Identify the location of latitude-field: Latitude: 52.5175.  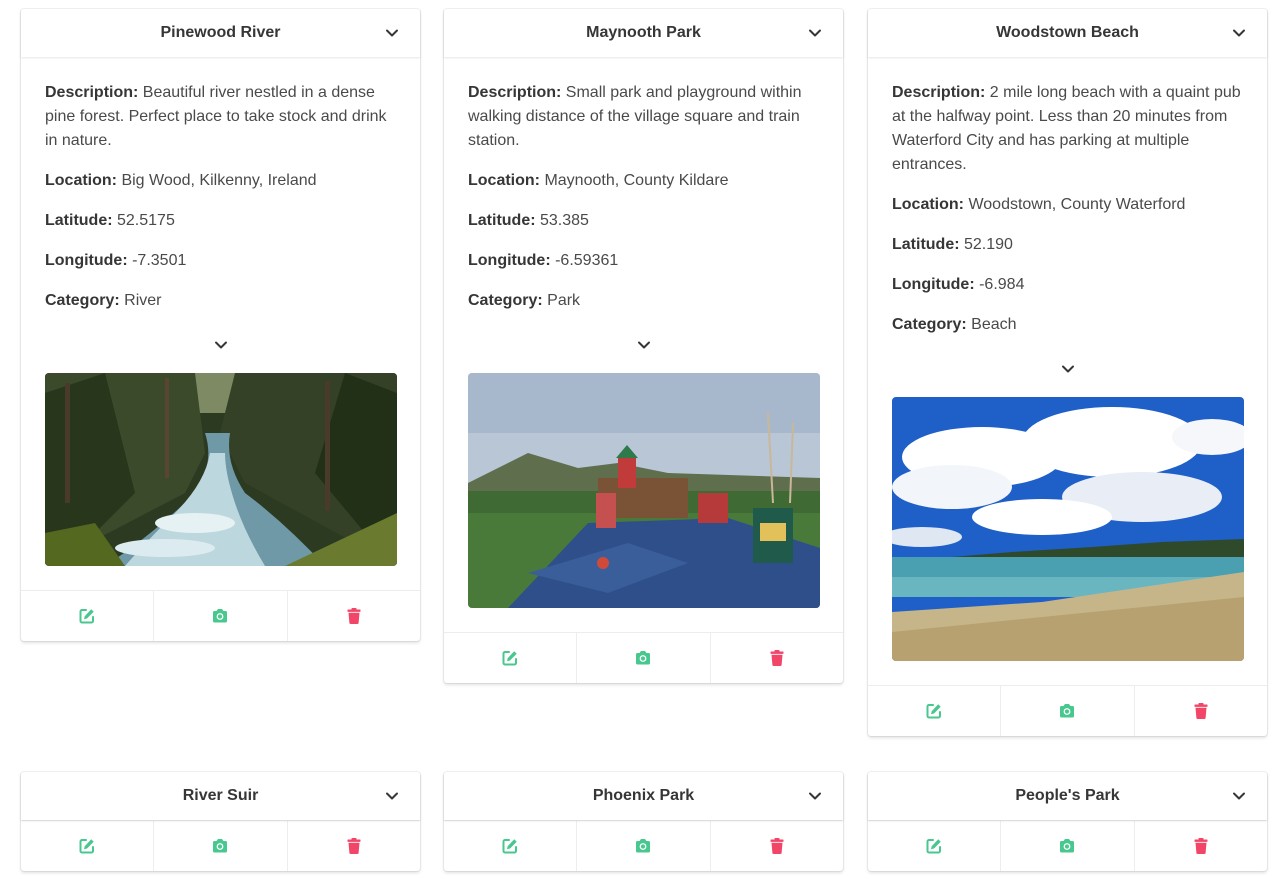
(220, 221).